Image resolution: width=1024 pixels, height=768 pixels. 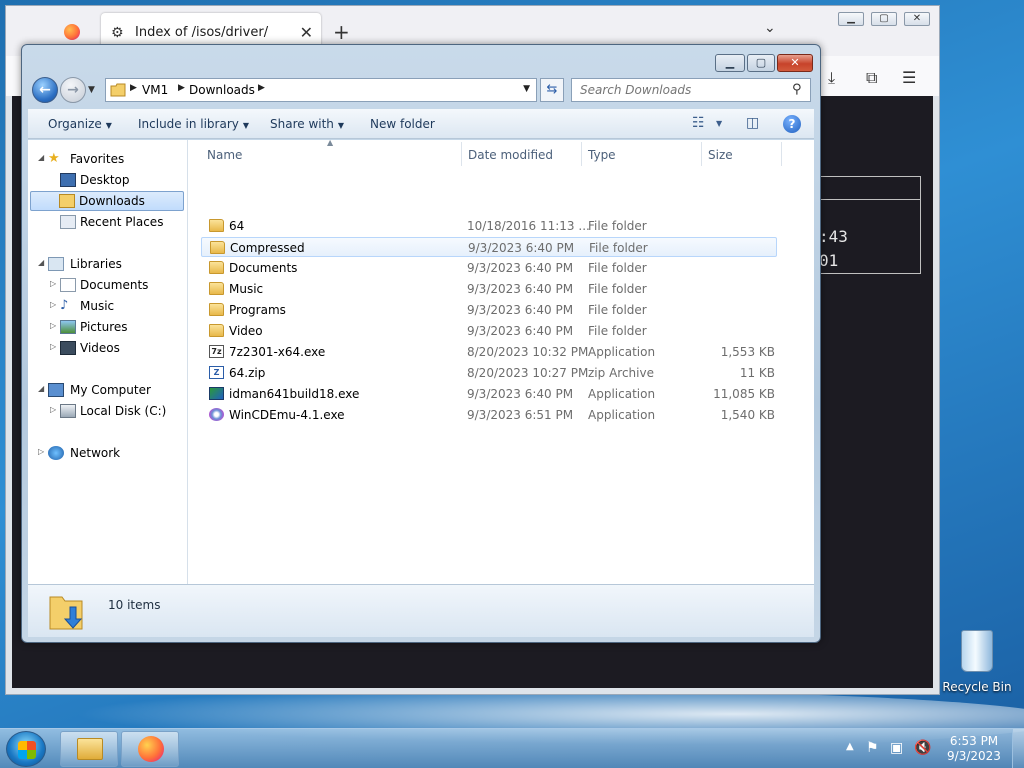 I want to click on recycle-bin: Recycle Bin, so click(x=977, y=665).